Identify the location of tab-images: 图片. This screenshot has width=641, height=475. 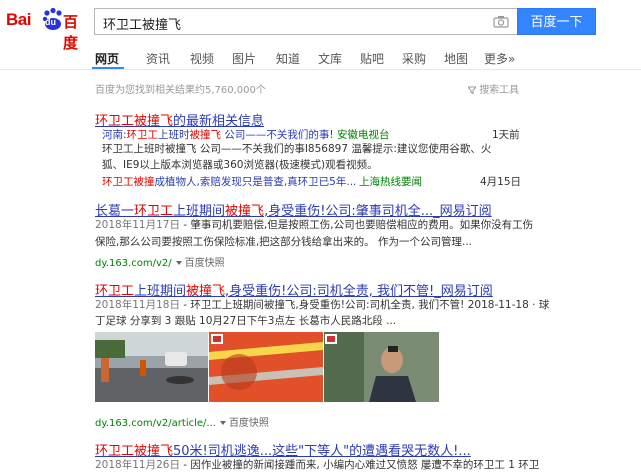
(244, 58).